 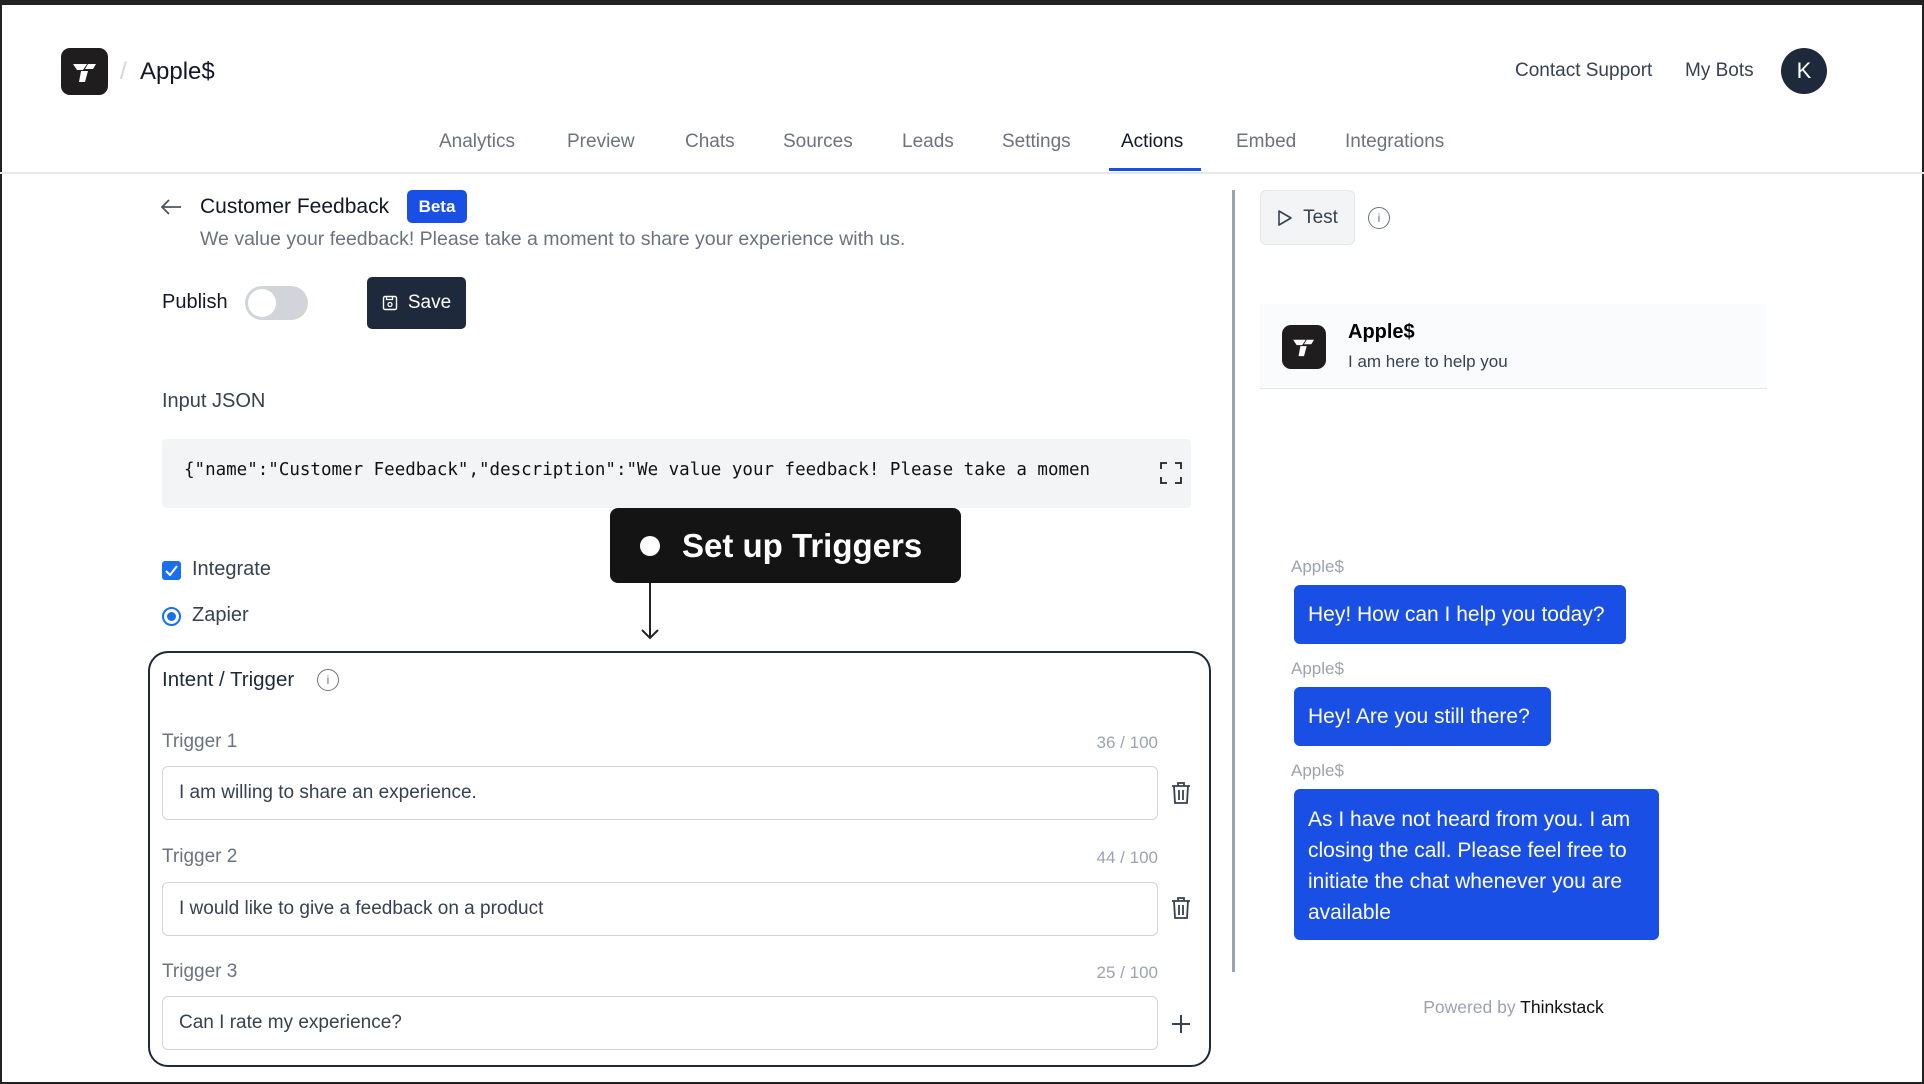 What do you see at coordinates (1266, 142) in the screenshot?
I see `tab-embed: Embed` at bounding box center [1266, 142].